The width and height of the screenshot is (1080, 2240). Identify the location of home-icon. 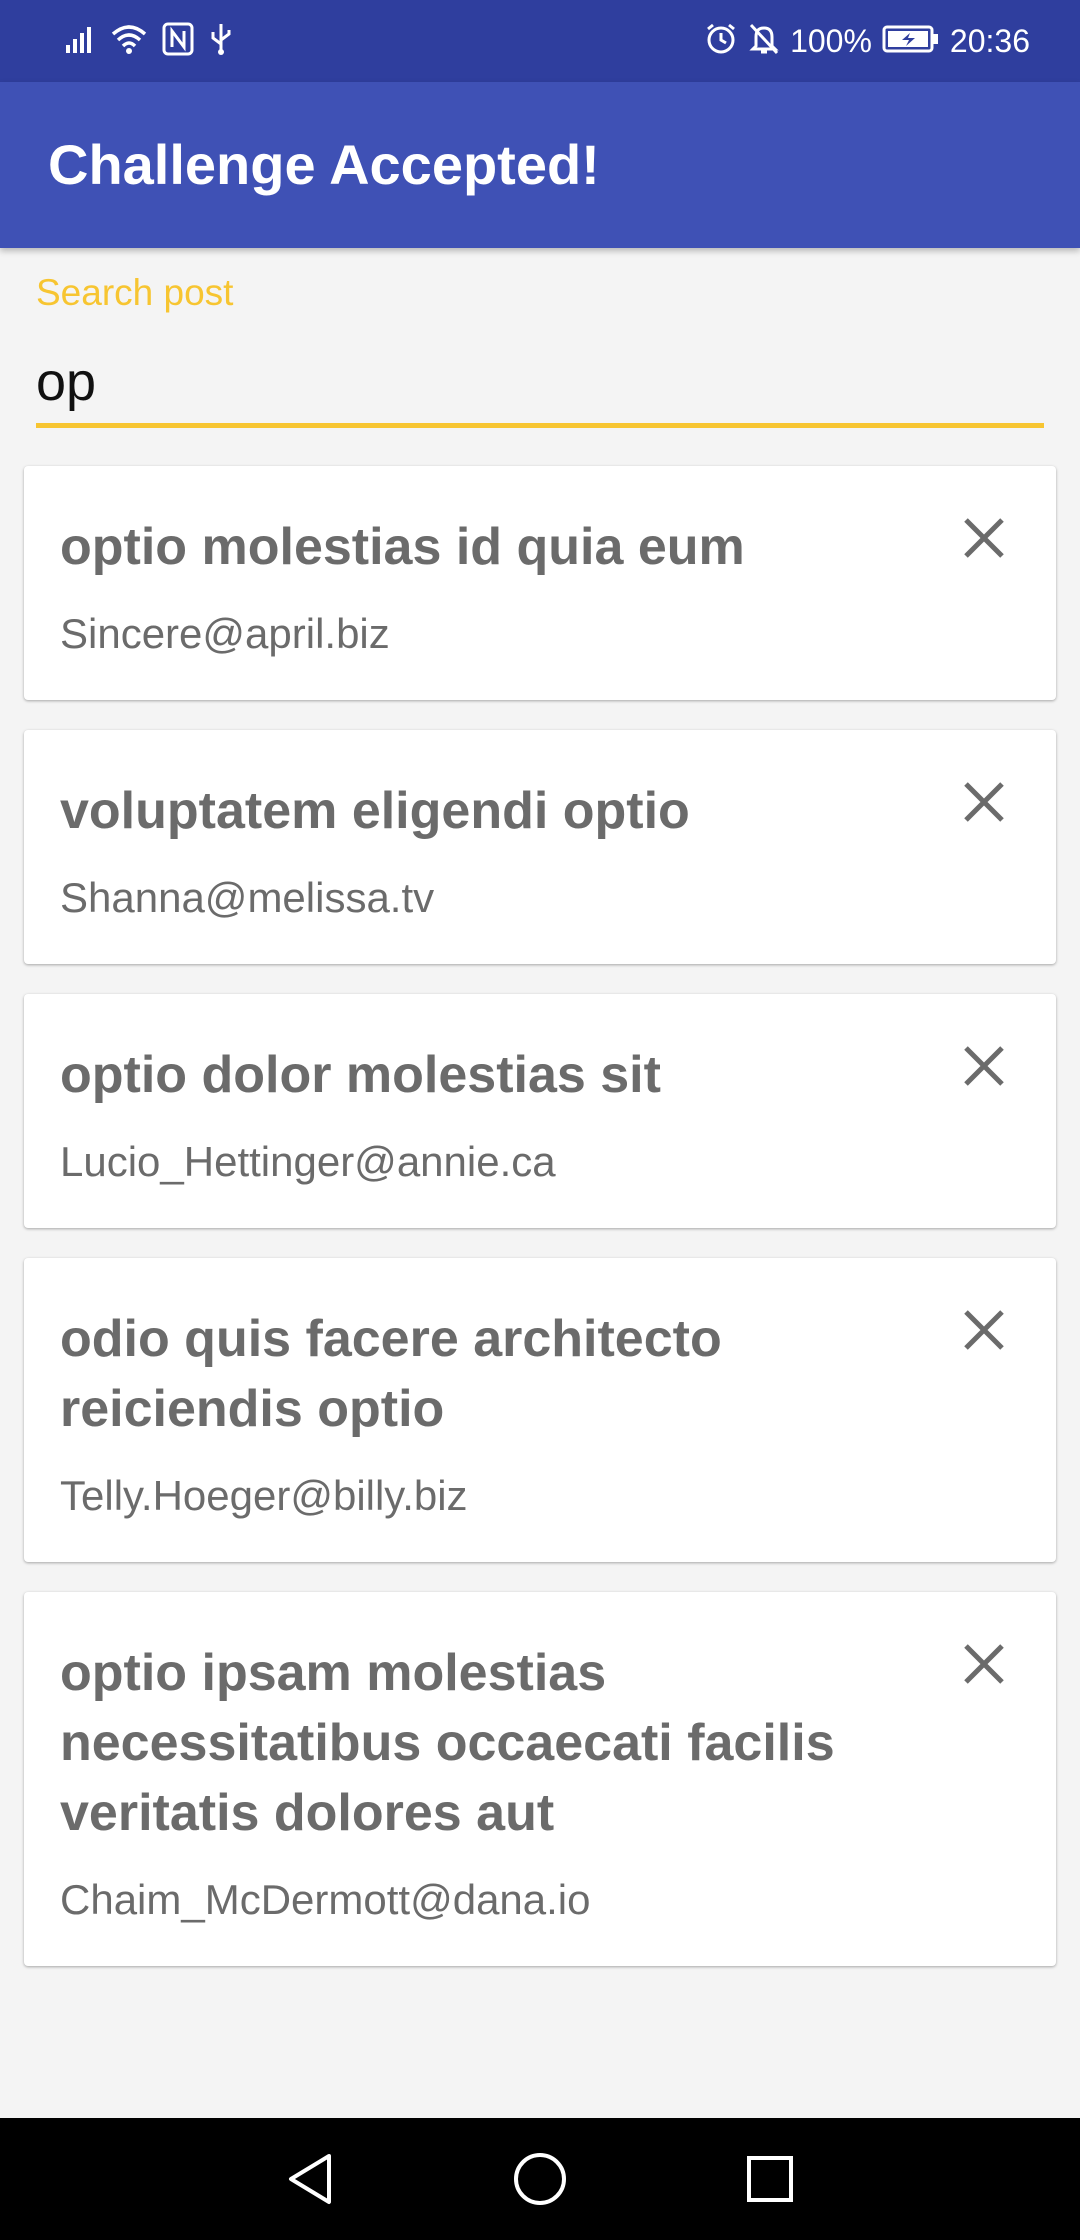
(540, 2179).